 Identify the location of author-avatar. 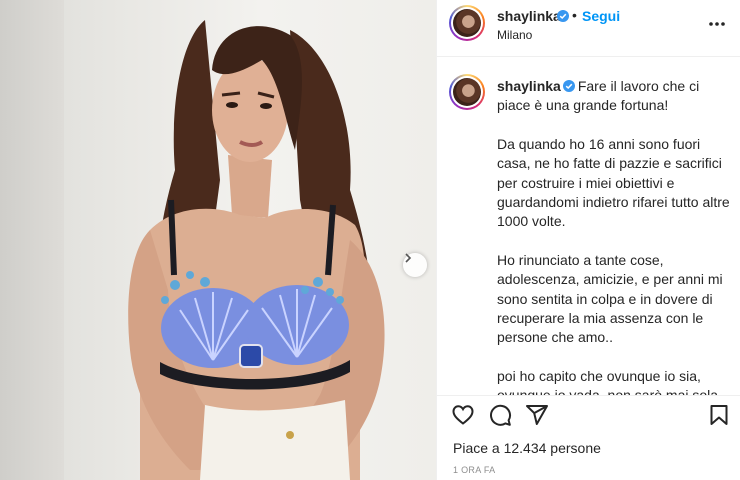
(467, 23).